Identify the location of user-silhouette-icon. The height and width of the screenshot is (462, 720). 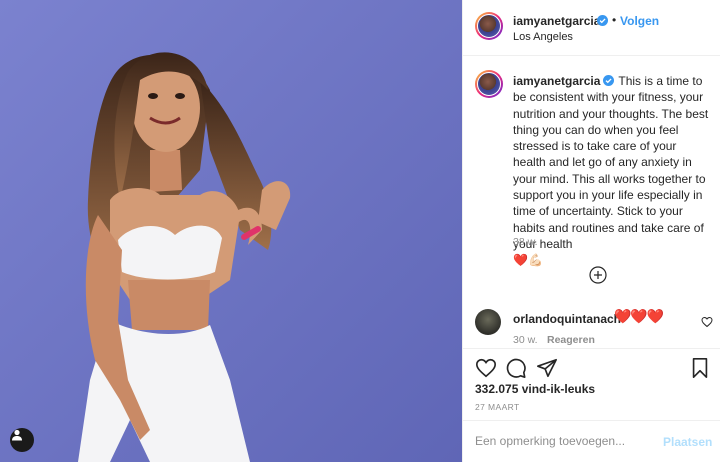
(17, 435).